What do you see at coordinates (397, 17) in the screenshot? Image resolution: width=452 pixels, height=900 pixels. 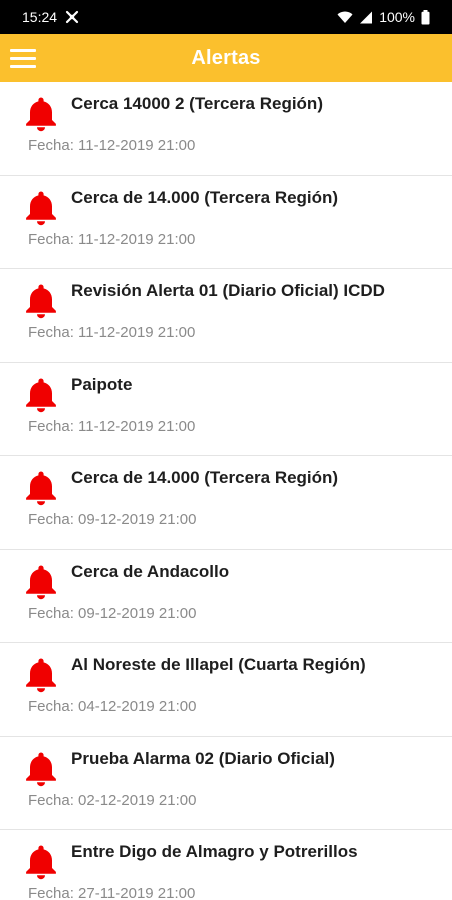 I see `battery-percent: 100%` at bounding box center [397, 17].